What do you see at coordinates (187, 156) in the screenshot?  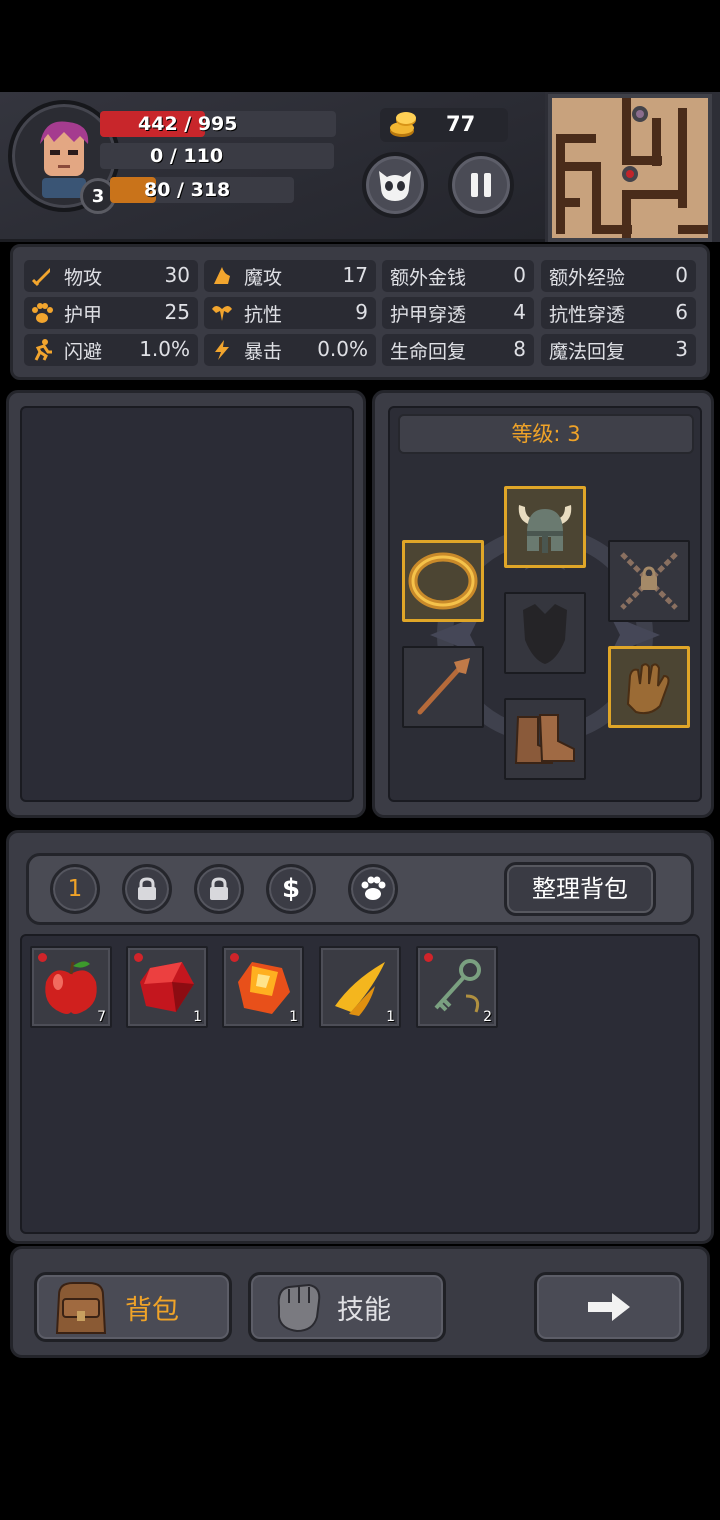 I see `mp-text: 0 / 110` at bounding box center [187, 156].